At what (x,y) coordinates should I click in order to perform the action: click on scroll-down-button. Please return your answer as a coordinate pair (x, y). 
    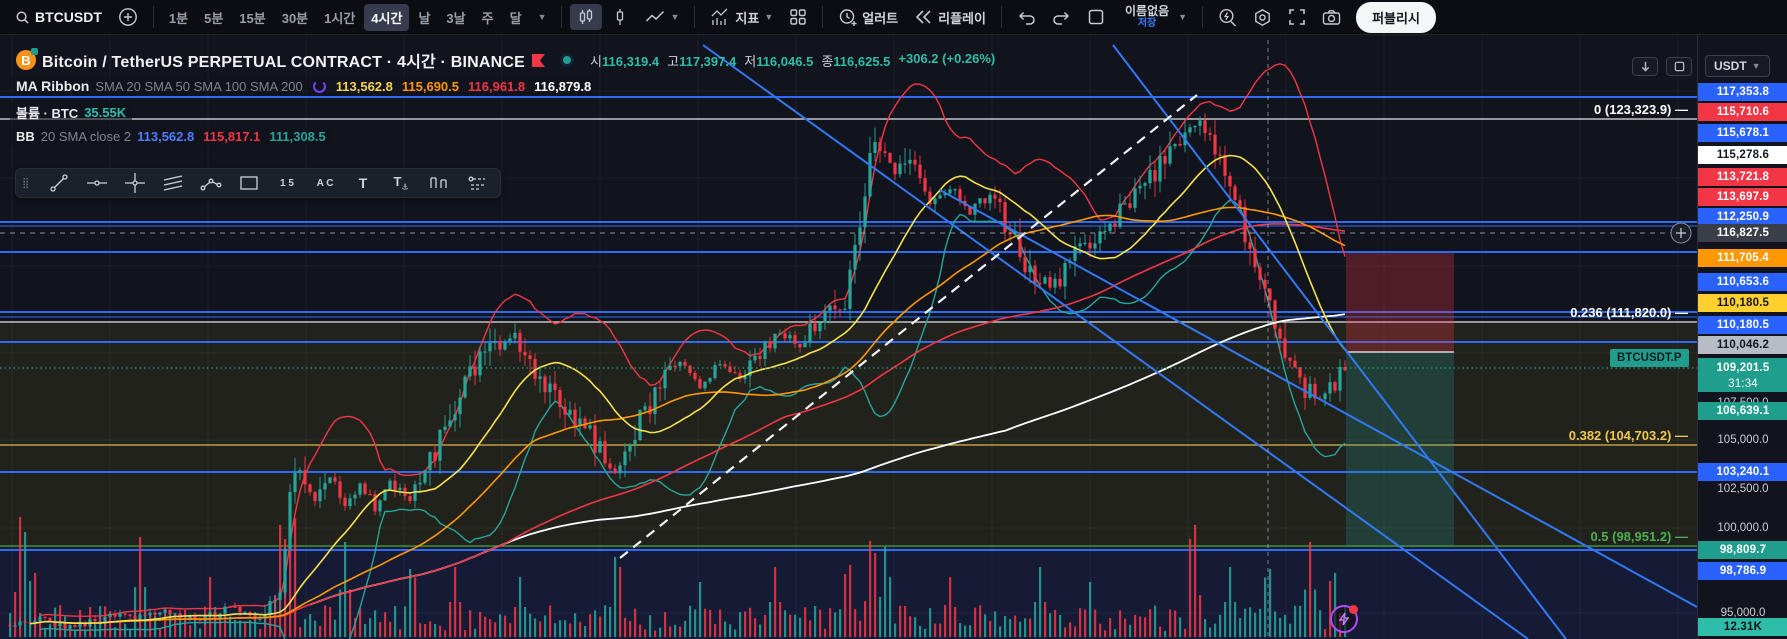
    Looking at the image, I should click on (1645, 66).